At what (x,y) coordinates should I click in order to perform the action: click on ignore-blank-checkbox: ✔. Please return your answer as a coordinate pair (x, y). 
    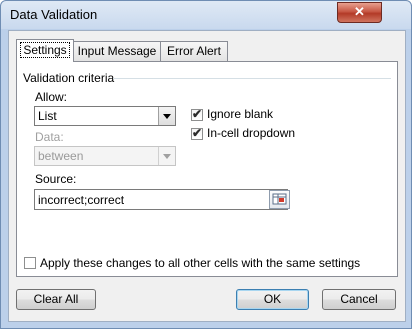
    Looking at the image, I should click on (197, 114).